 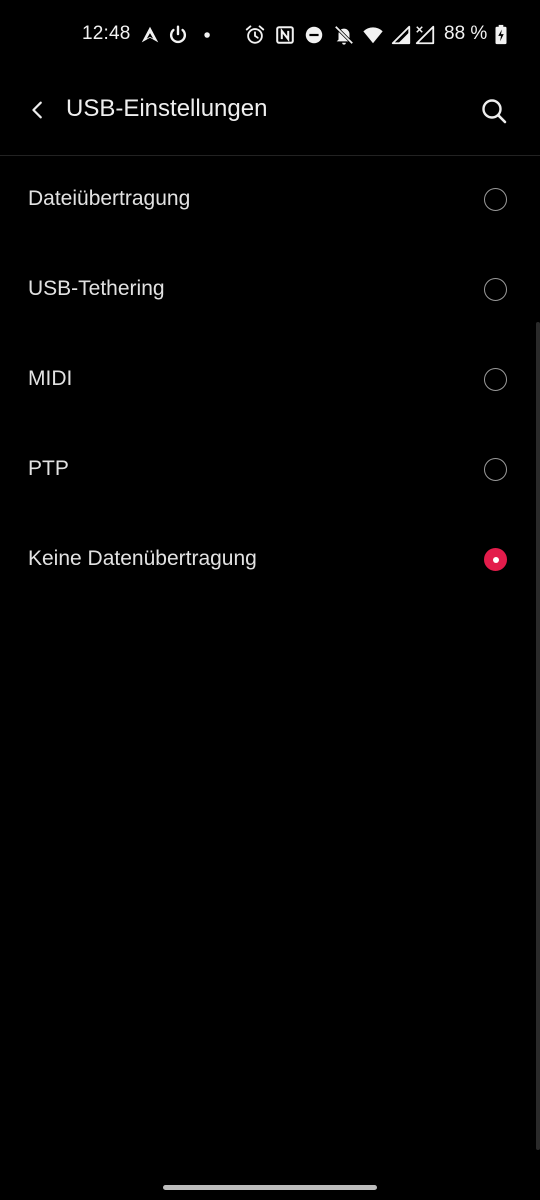 I want to click on option-label: MIDI, so click(x=50, y=378).